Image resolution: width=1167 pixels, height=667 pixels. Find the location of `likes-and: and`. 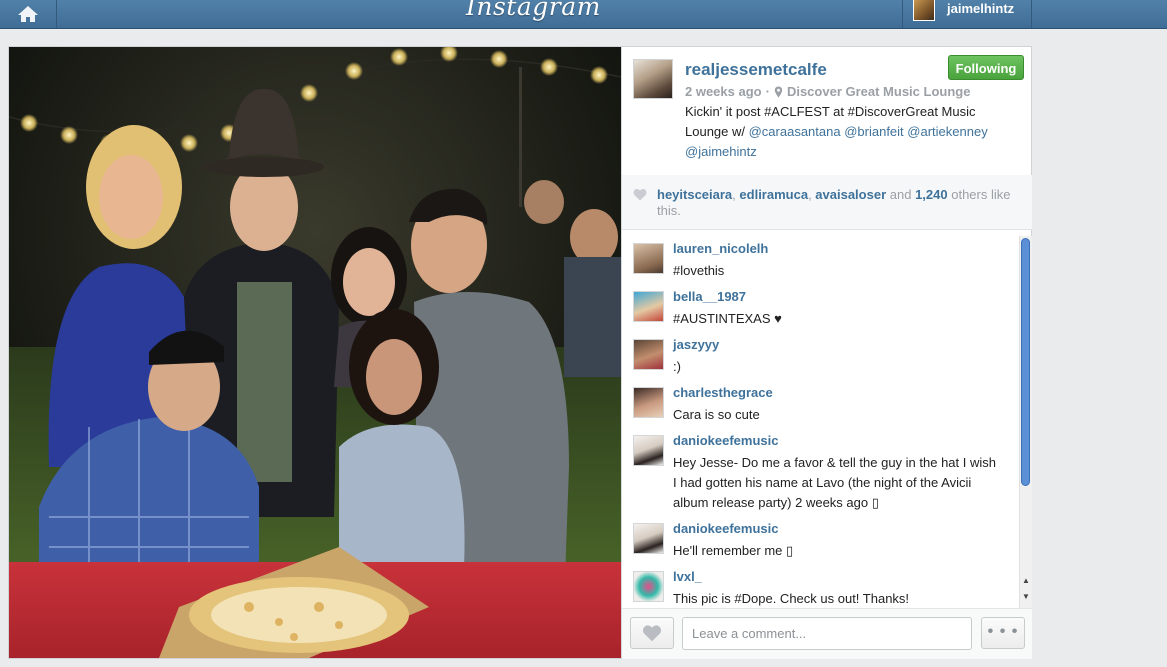

likes-and: and is located at coordinates (901, 194).